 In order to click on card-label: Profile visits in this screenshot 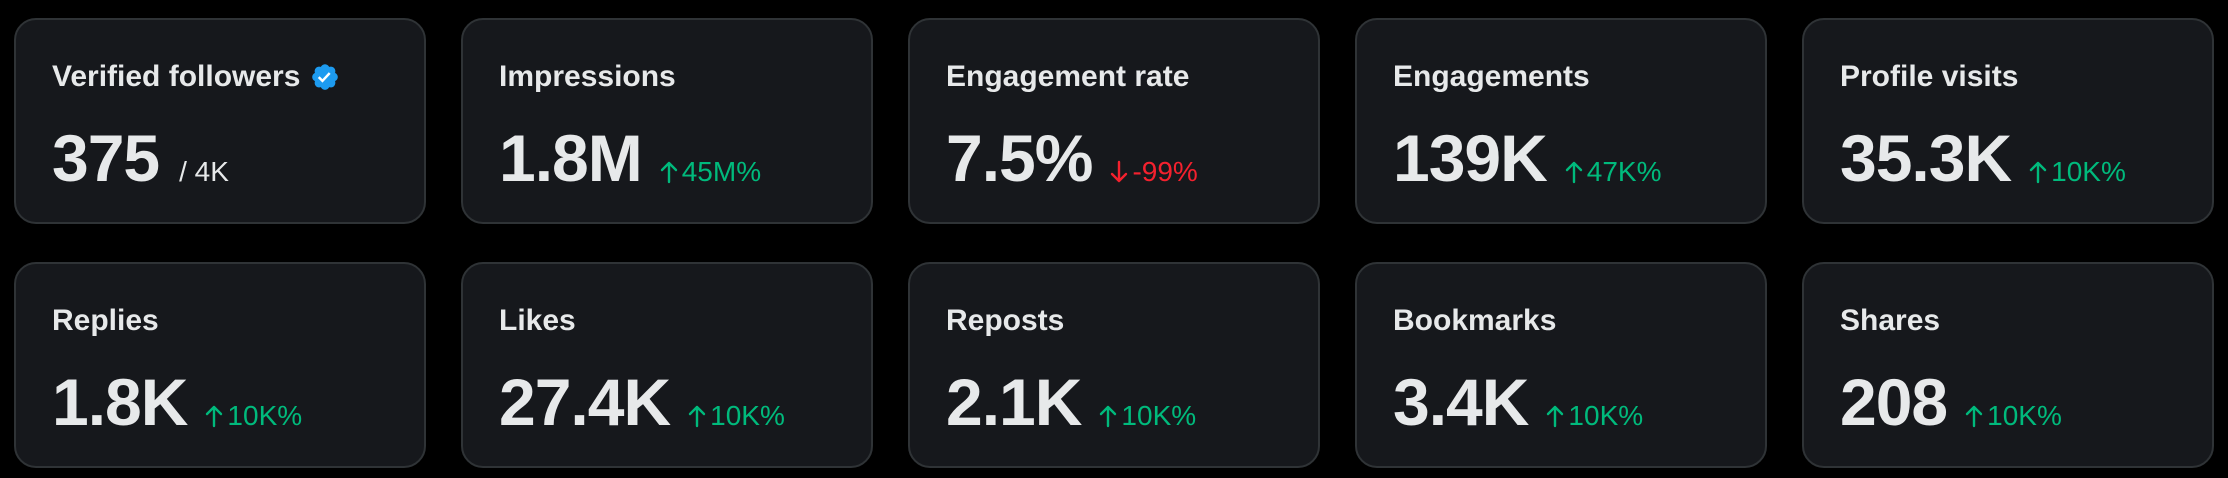, I will do `click(1929, 76)`.